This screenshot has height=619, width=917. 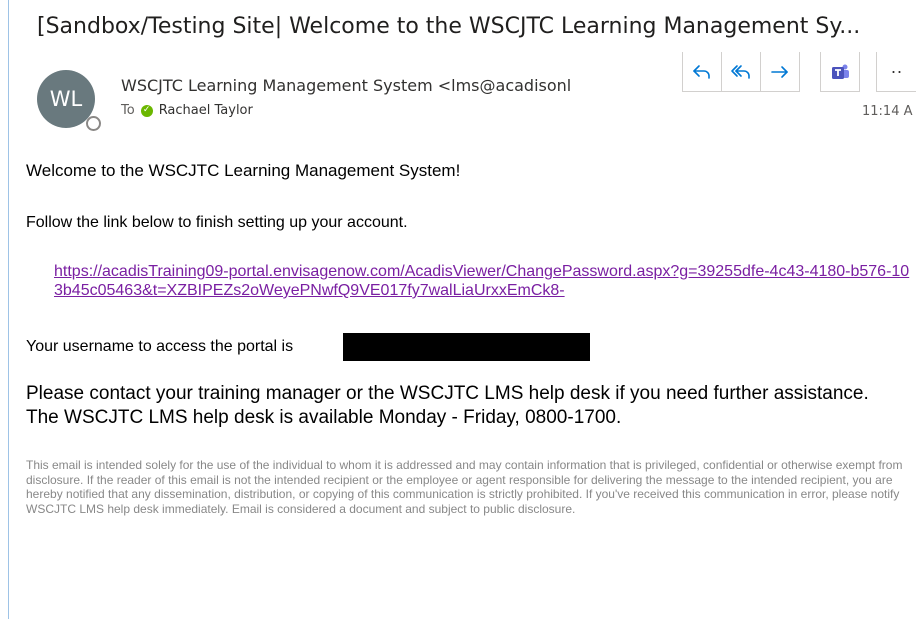 What do you see at coordinates (160, 346) in the screenshot?
I see `username-text: Your username to access the portal is` at bounding box center [160, 346].